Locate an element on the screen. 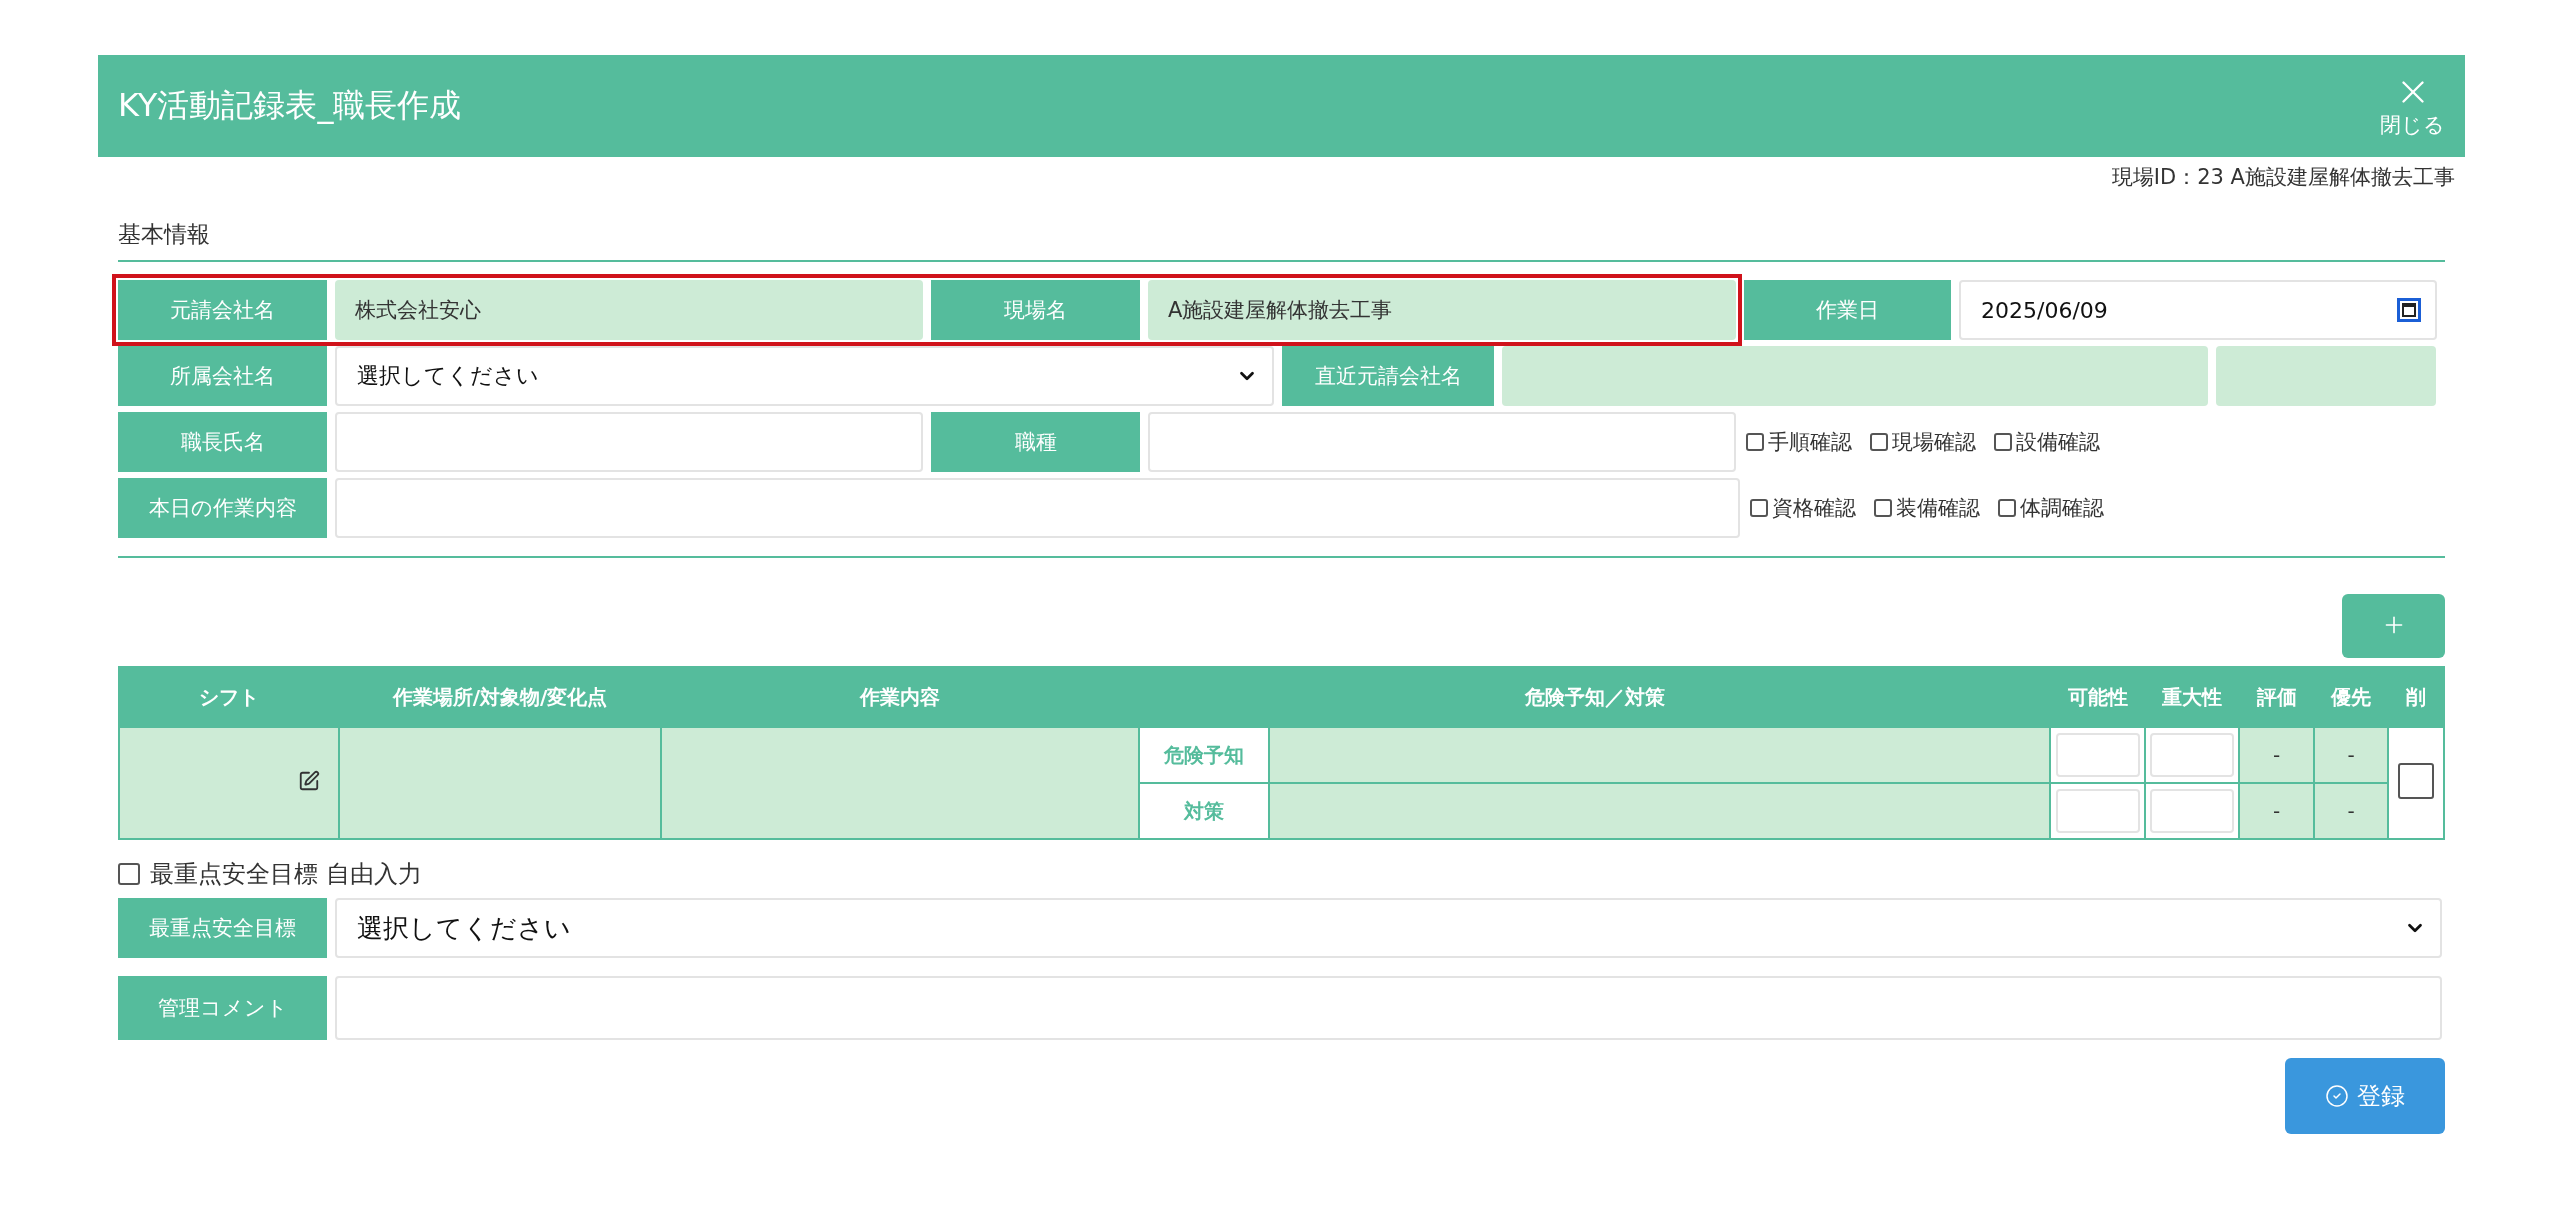  column-header: シフト is located at coordinates (229, 697).